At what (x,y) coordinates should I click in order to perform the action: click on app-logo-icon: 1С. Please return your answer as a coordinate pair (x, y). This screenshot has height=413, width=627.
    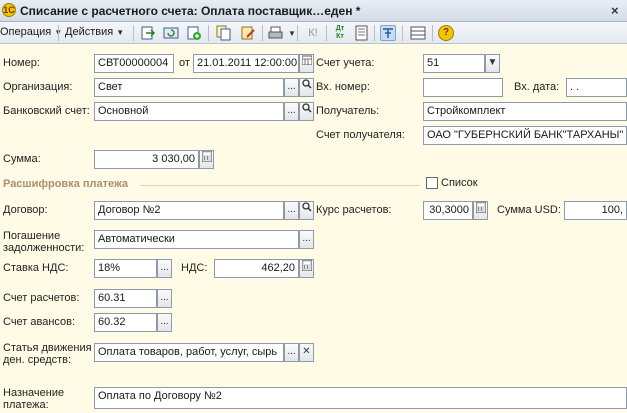
    Looking at the image, I should click on (9, 10).